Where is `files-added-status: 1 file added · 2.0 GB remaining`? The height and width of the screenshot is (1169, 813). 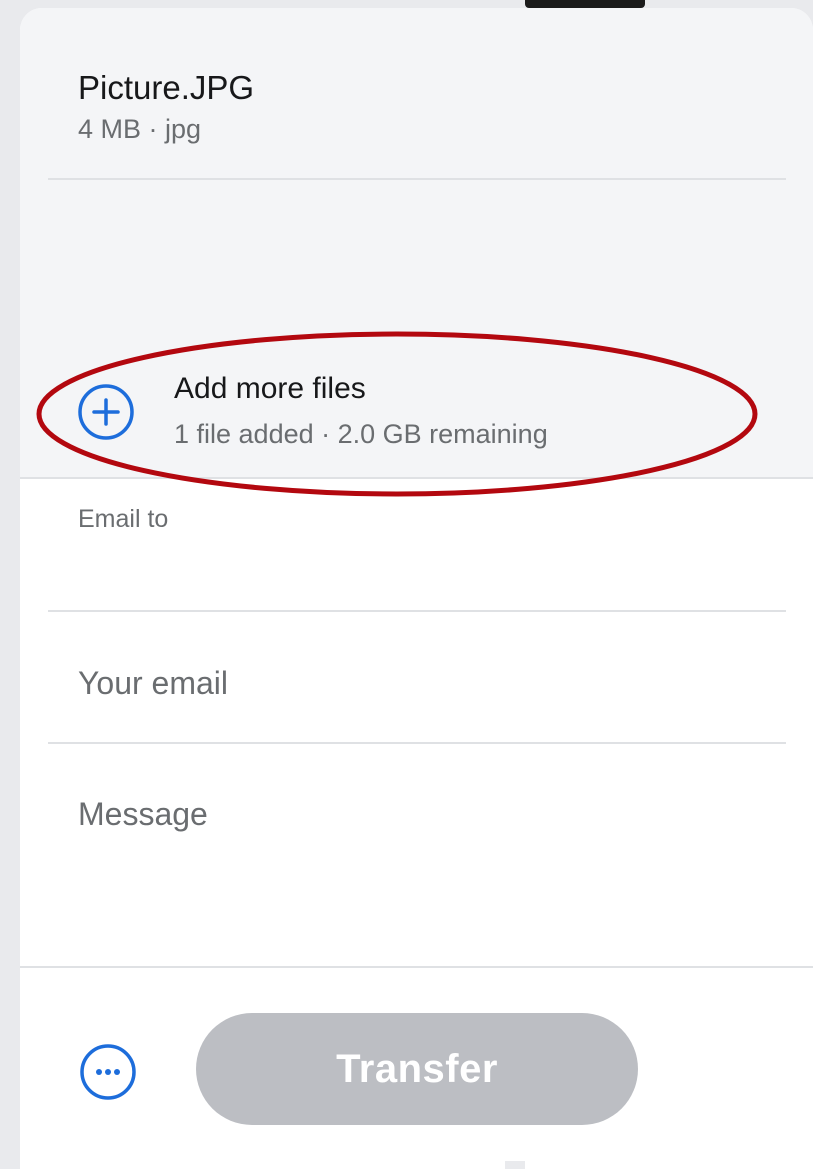
files-added-status: 1 file added · 2.0 GB remaining is located at coordinates (361, 434).